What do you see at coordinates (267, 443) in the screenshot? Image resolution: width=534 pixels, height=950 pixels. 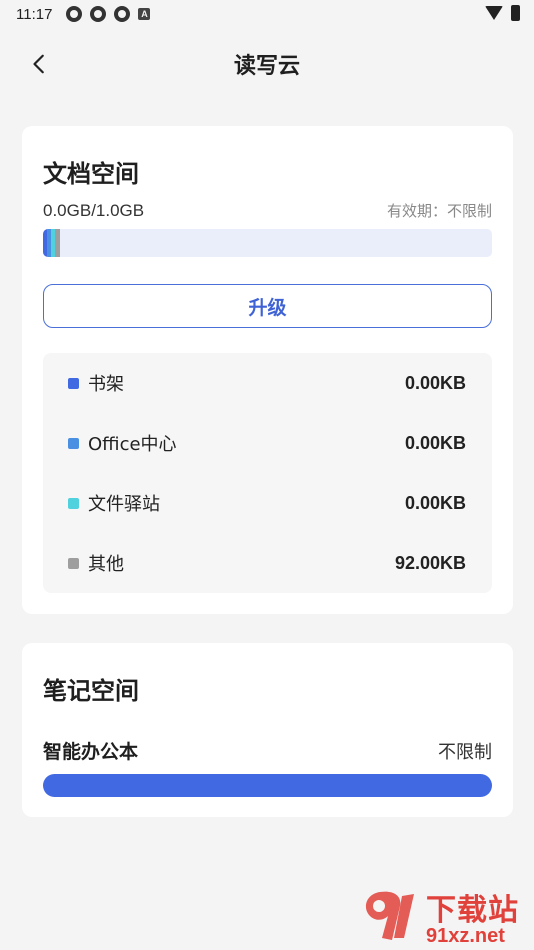 I see `breakdown-item-office: Office中心 0.00KB` at bounding box center [267, 443].